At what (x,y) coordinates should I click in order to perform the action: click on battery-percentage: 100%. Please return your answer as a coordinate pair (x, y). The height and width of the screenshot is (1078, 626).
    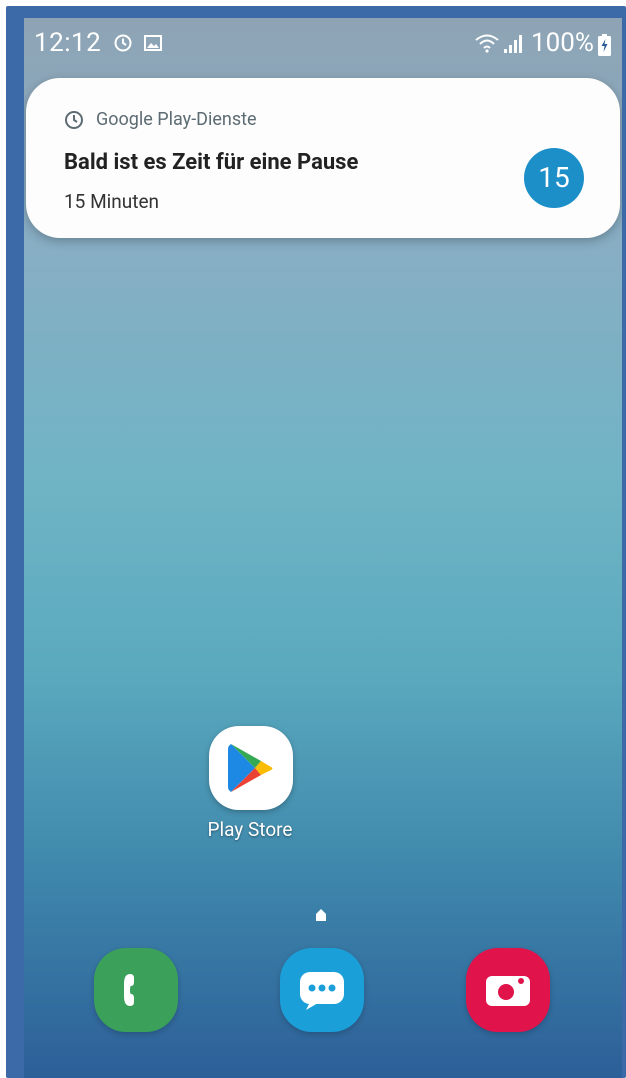
    Looking at the image, I should click on (562, 43).